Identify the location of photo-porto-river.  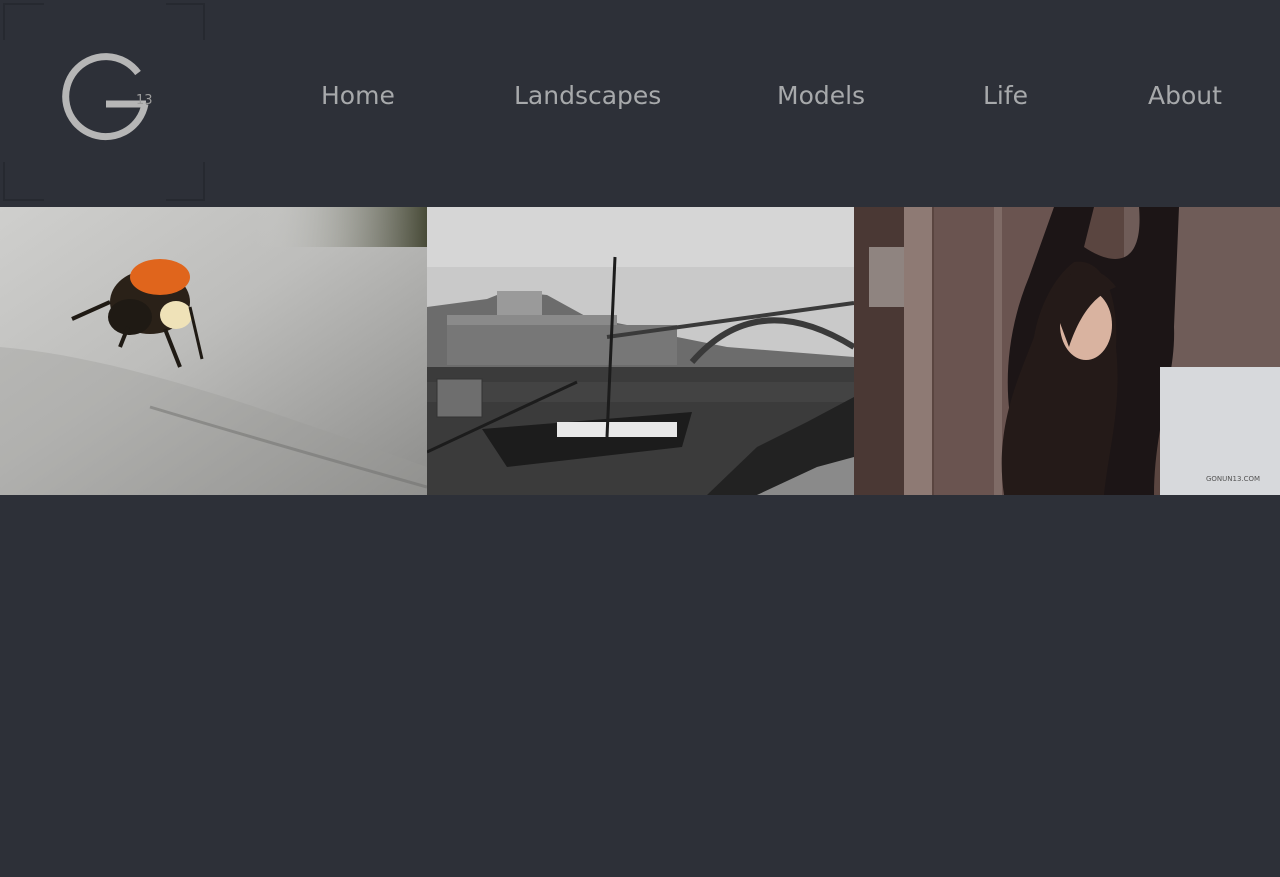
(640, 351).